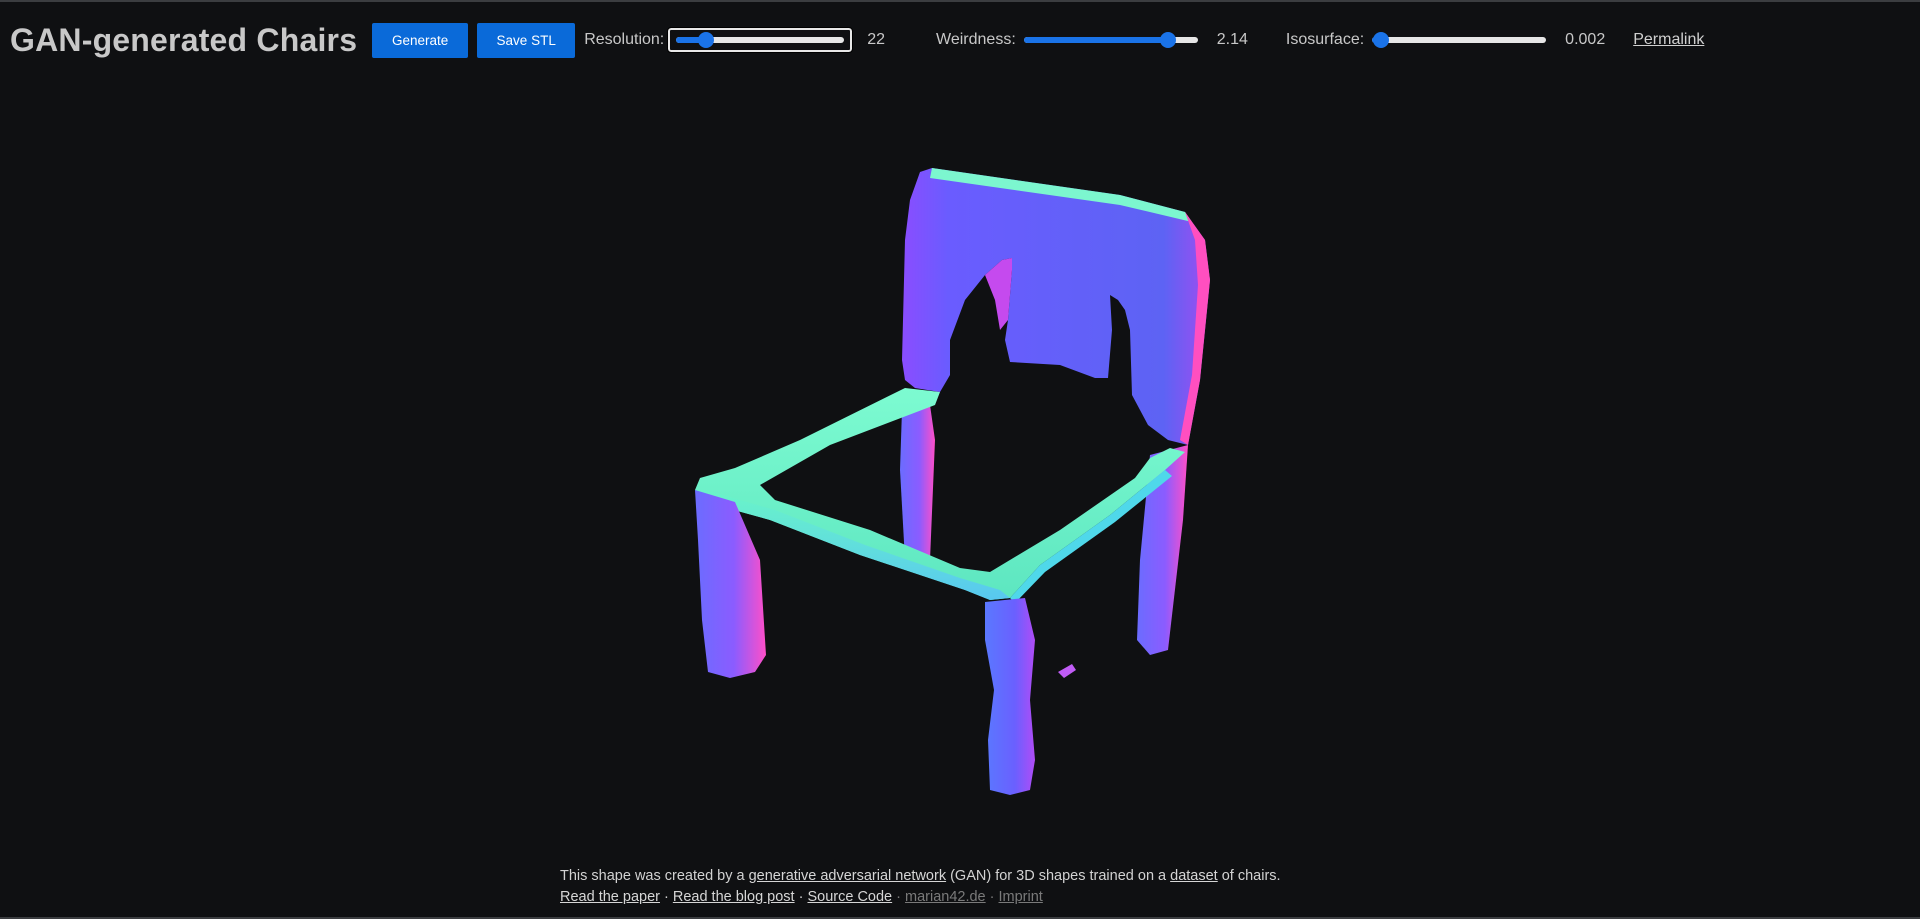 The height and width of the screenshot is (919, 1920). What do you see at coordinates (976, 39) in the screenshot?
I see `weirdness-label: Weirdness:` at bounding box center [976, 39].